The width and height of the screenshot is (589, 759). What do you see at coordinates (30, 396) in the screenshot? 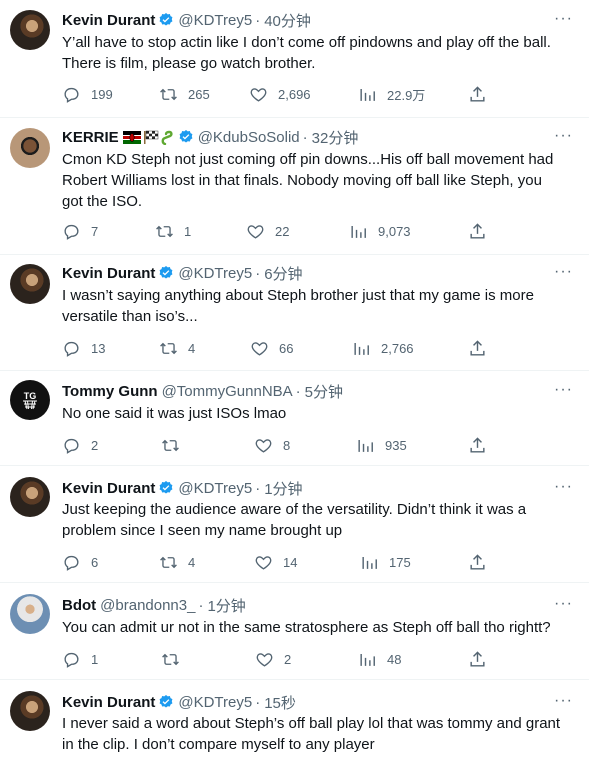
I see `svg-text: TG` at bounding box center [30, 396].